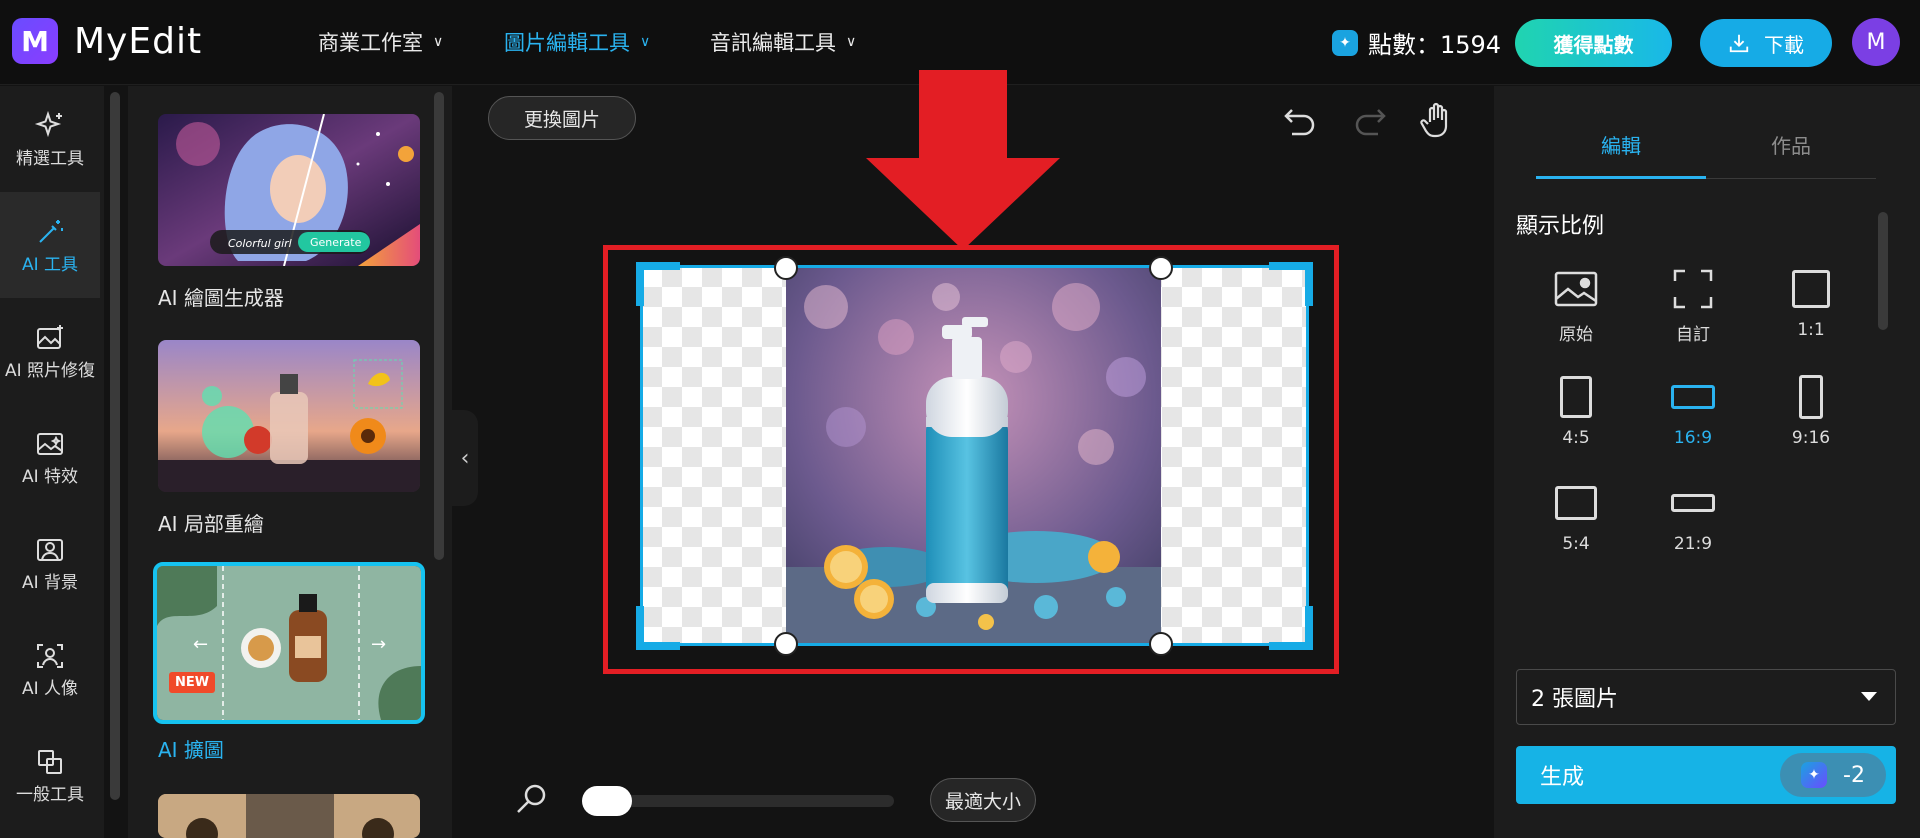  What do you see at coordinates (50, 550) in the screenshot?
I see `background-icon` at bounding box center [50, 550].